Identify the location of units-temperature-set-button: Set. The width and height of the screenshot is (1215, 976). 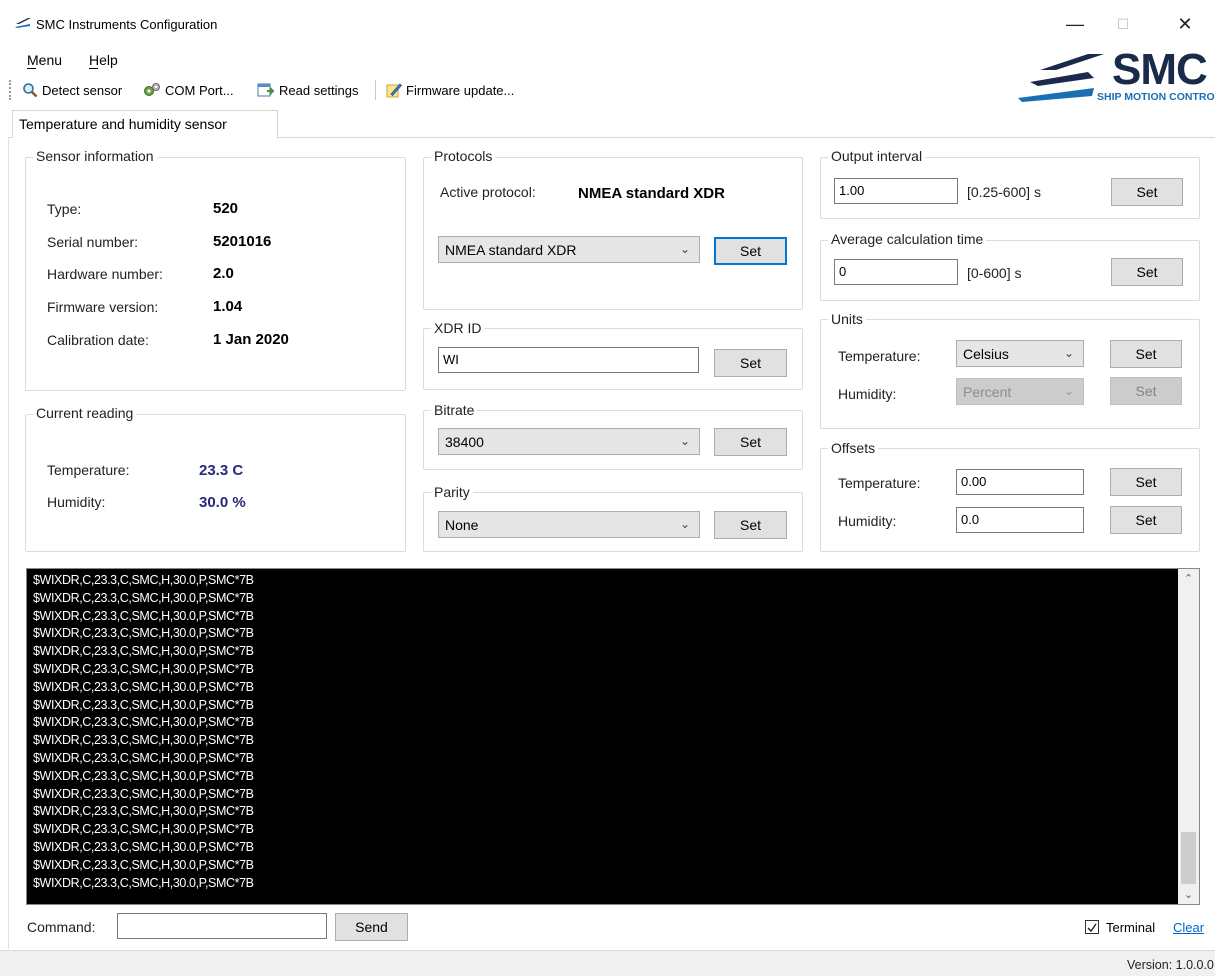
(1146, 354).